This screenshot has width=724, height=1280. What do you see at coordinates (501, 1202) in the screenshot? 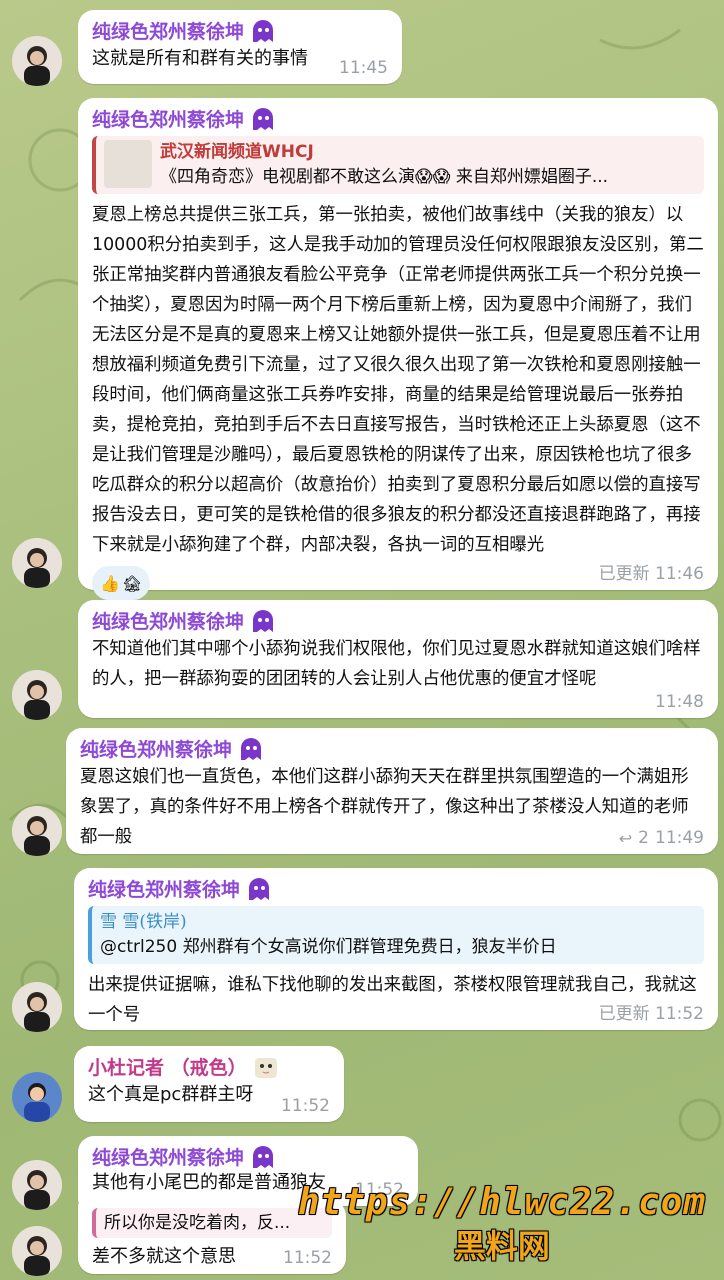
I see `watermark-url: https://hlwc22.com` at bounding box center [501, 1202].